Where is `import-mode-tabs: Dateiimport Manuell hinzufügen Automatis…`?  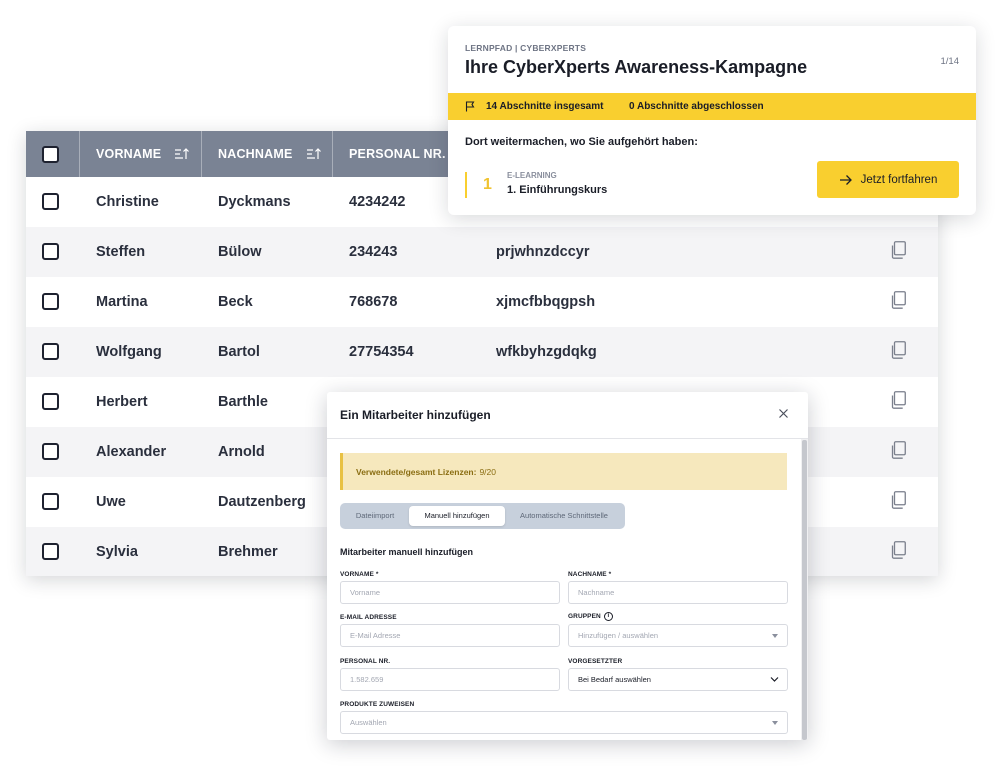
import-mode-tabs: Dateiimport Manuell hinzufügen Automatis… is located at coordinates (482, 516).